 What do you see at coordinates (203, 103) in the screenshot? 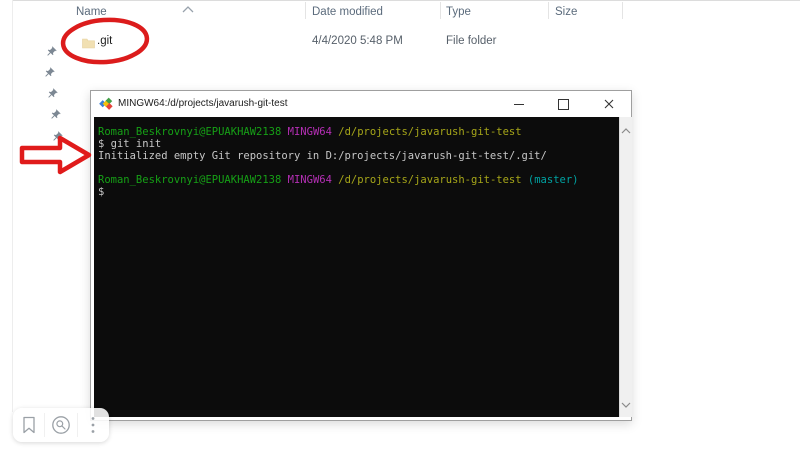
I see `terminal-window-title: MINGW64:/d/projects/javarush-git-test` at bounding box center [203, 103].